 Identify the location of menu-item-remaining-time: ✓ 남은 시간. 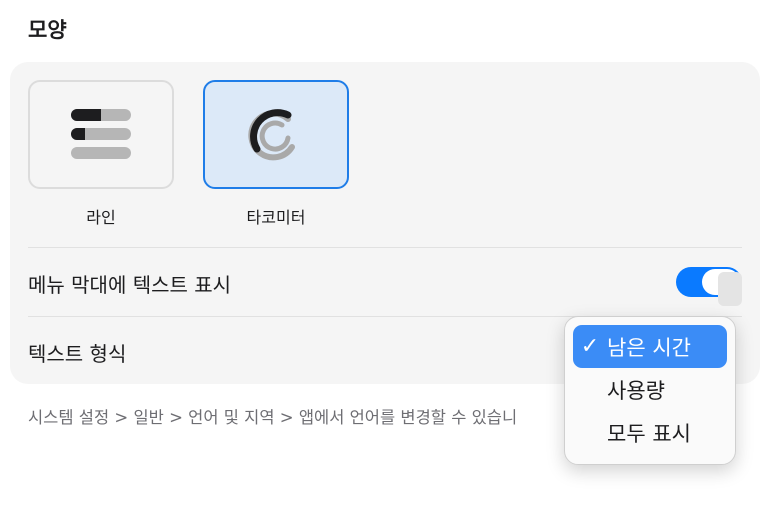
(650, 346).